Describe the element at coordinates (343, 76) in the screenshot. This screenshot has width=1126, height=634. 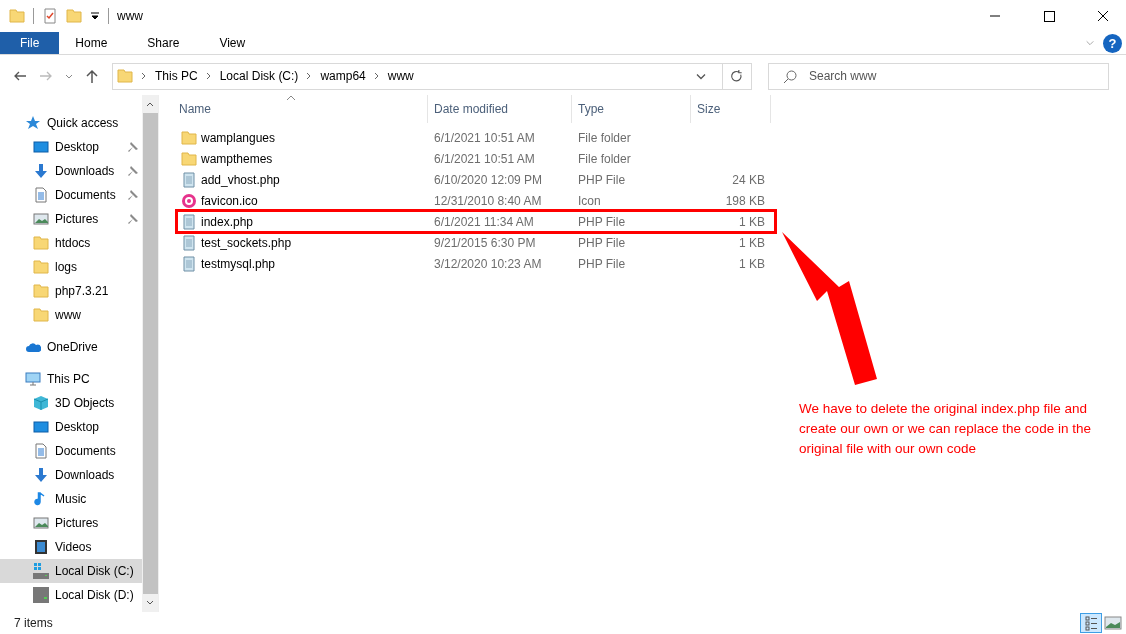
I see `breadcrumb: wamp64` at that location.